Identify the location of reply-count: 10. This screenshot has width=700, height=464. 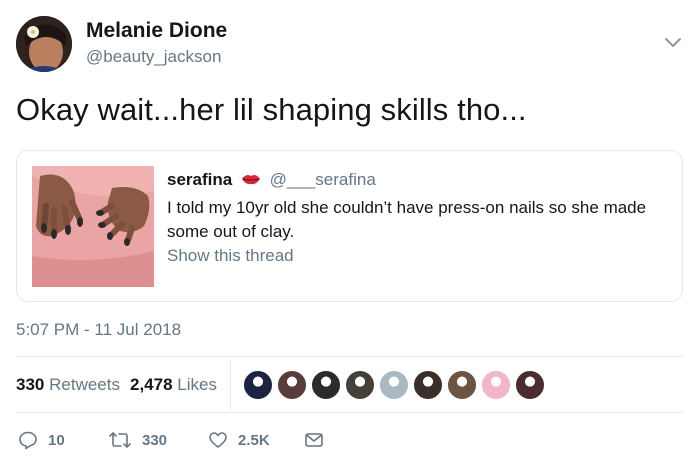
(56, 440).